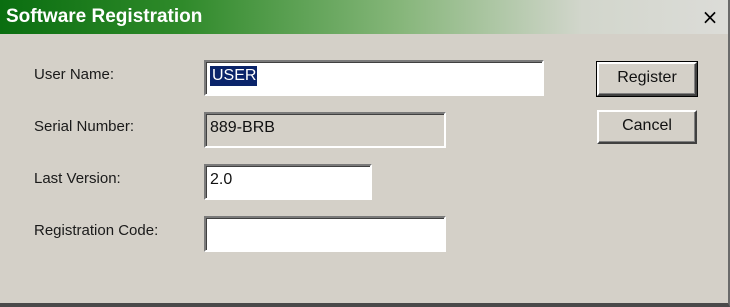 Image resolution: width=730 pixels, height=307 pixels. What do you see at coordinates (647, 127) in the screenshot?
I see `cancel-button: Cancel` at bounding box center [647, 127].